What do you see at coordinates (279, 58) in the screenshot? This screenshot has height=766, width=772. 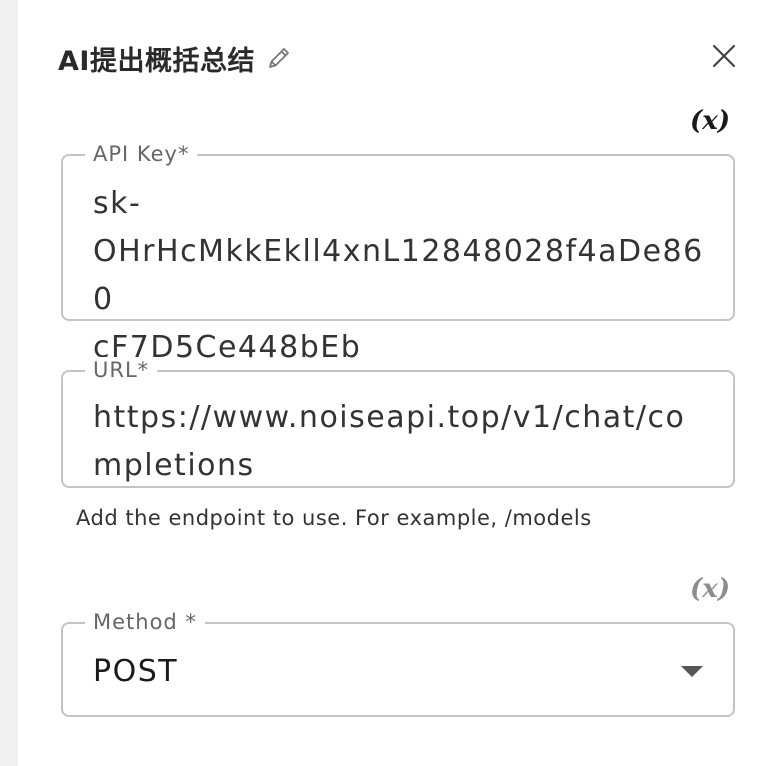 I see `pencil-icon` at bounding box center [279, 58].